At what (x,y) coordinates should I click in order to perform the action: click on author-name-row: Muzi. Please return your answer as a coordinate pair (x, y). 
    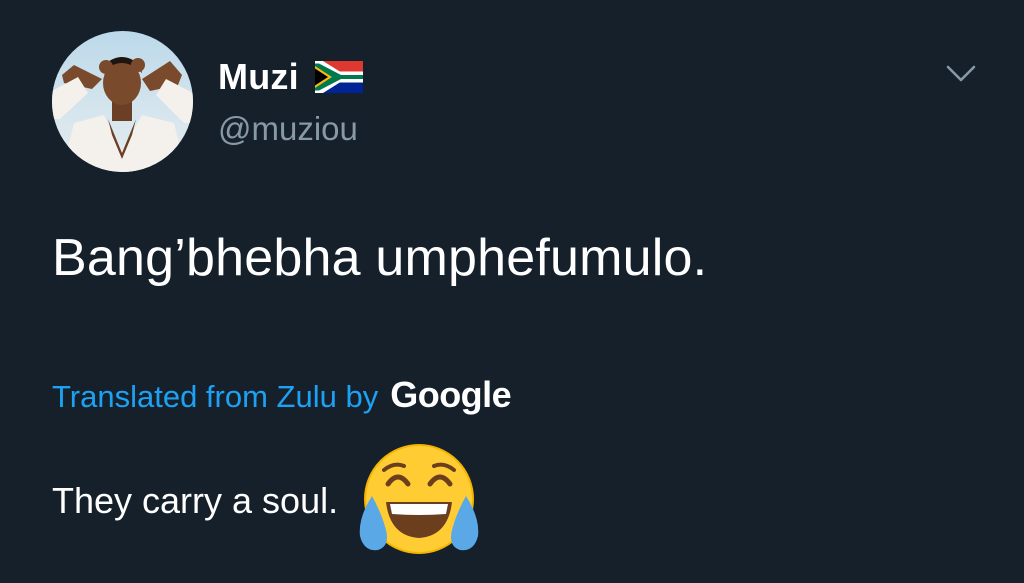
    Looking at the image, I should click on (290, 77).